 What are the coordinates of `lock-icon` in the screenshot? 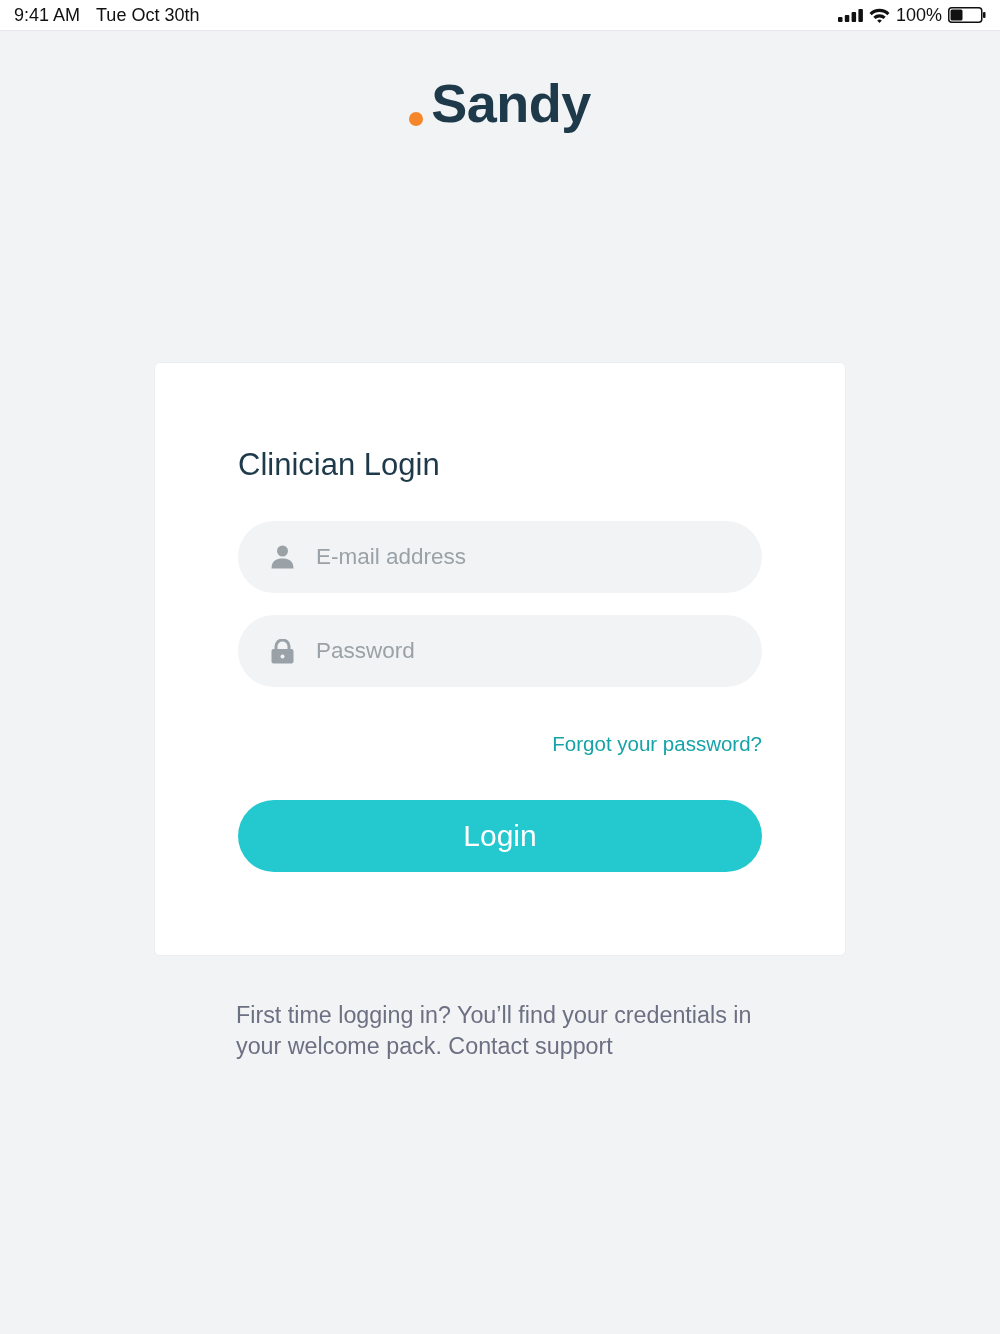 It's located at (282, 651).